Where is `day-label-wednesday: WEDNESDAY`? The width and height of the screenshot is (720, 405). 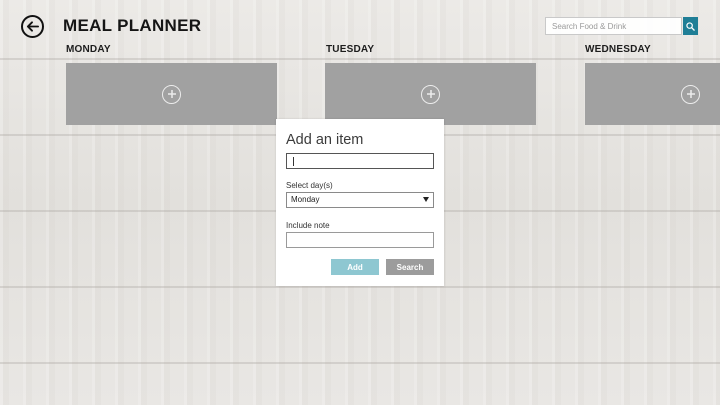 day-label-wednesday: WEDNESDAY is located at coordinates (618, 49).